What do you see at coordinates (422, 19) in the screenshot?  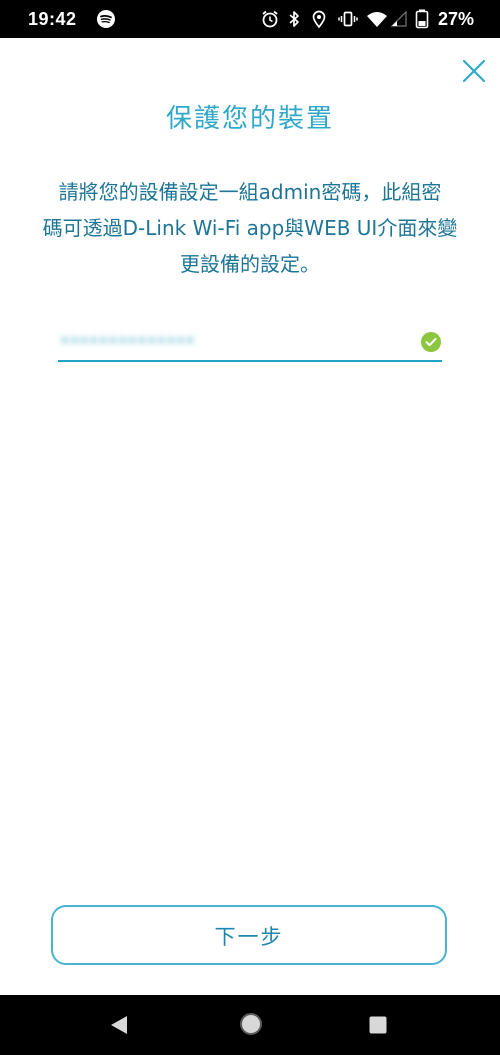 I see `battery-icon` at bounding box center [422, 19].